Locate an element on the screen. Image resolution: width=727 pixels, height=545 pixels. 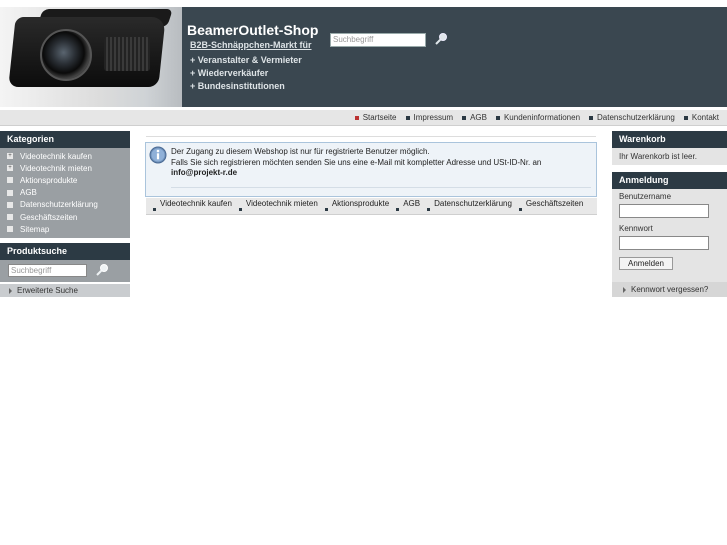
category-sitemap: Sitemap is located at coordinates (65, 229).